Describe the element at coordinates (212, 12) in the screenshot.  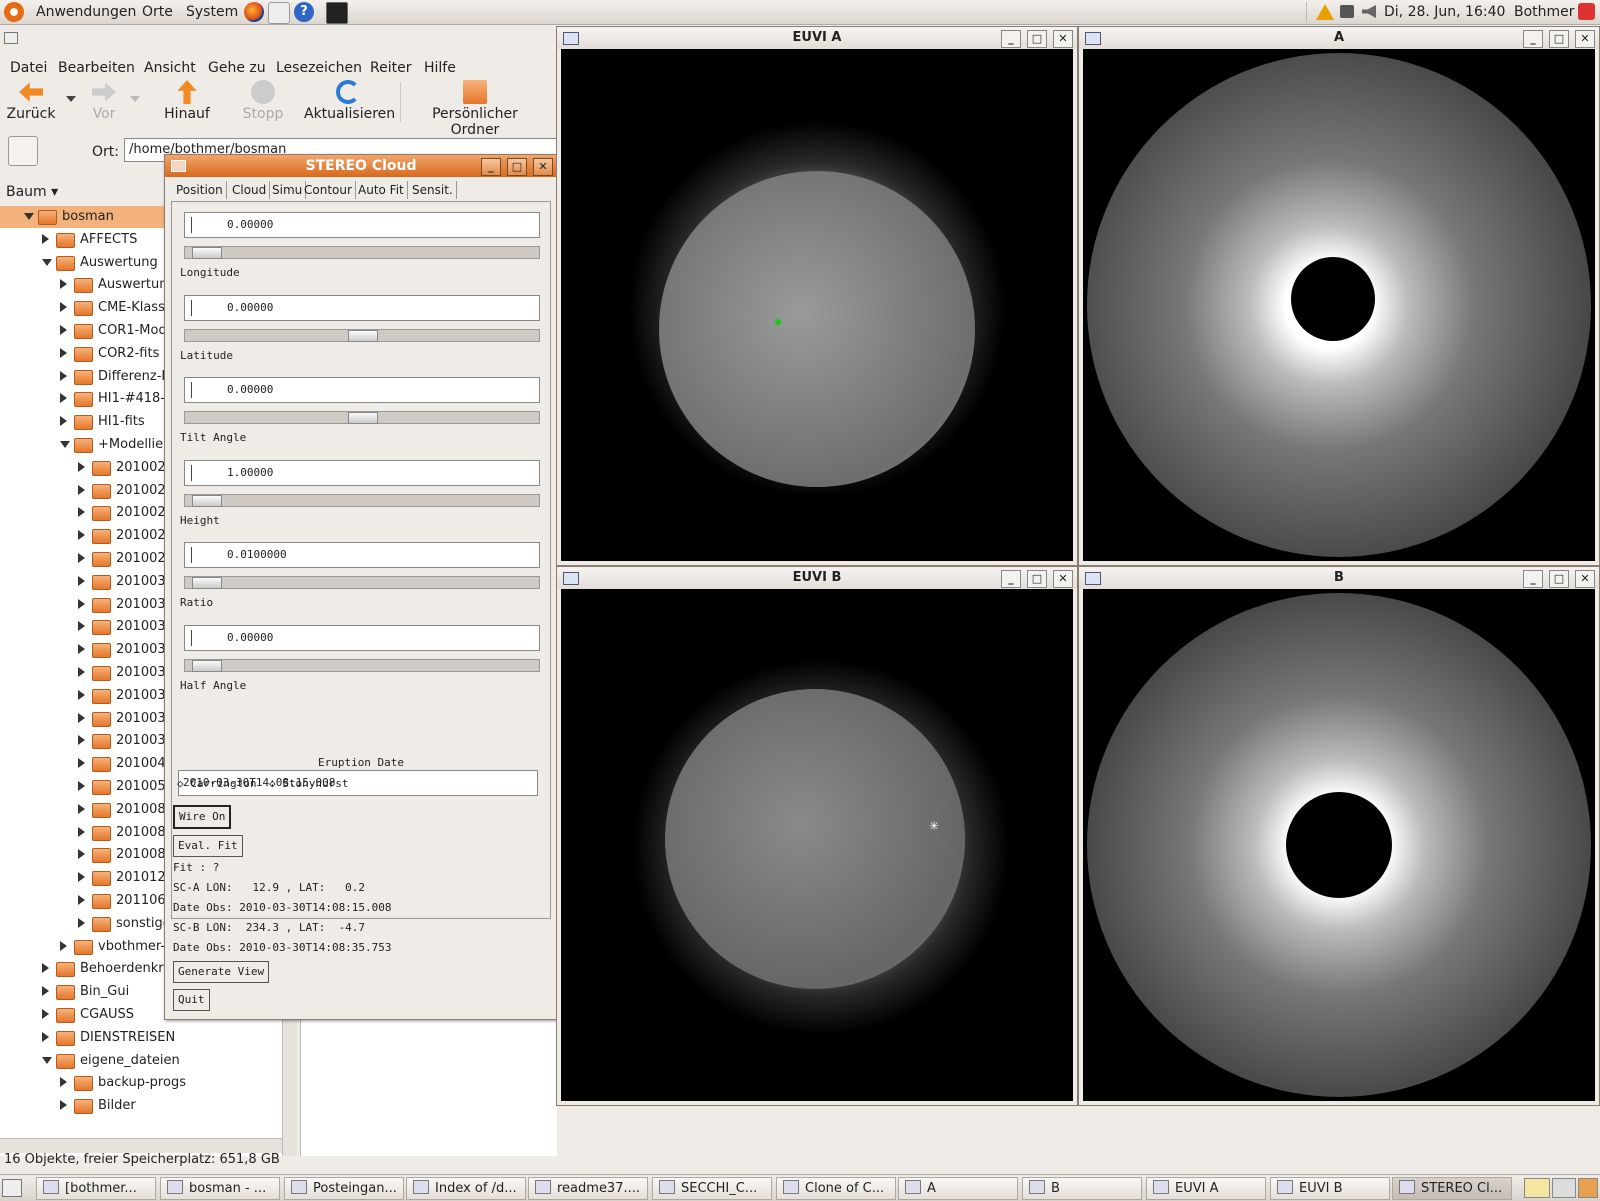
I see `system-menu: System` at that location.